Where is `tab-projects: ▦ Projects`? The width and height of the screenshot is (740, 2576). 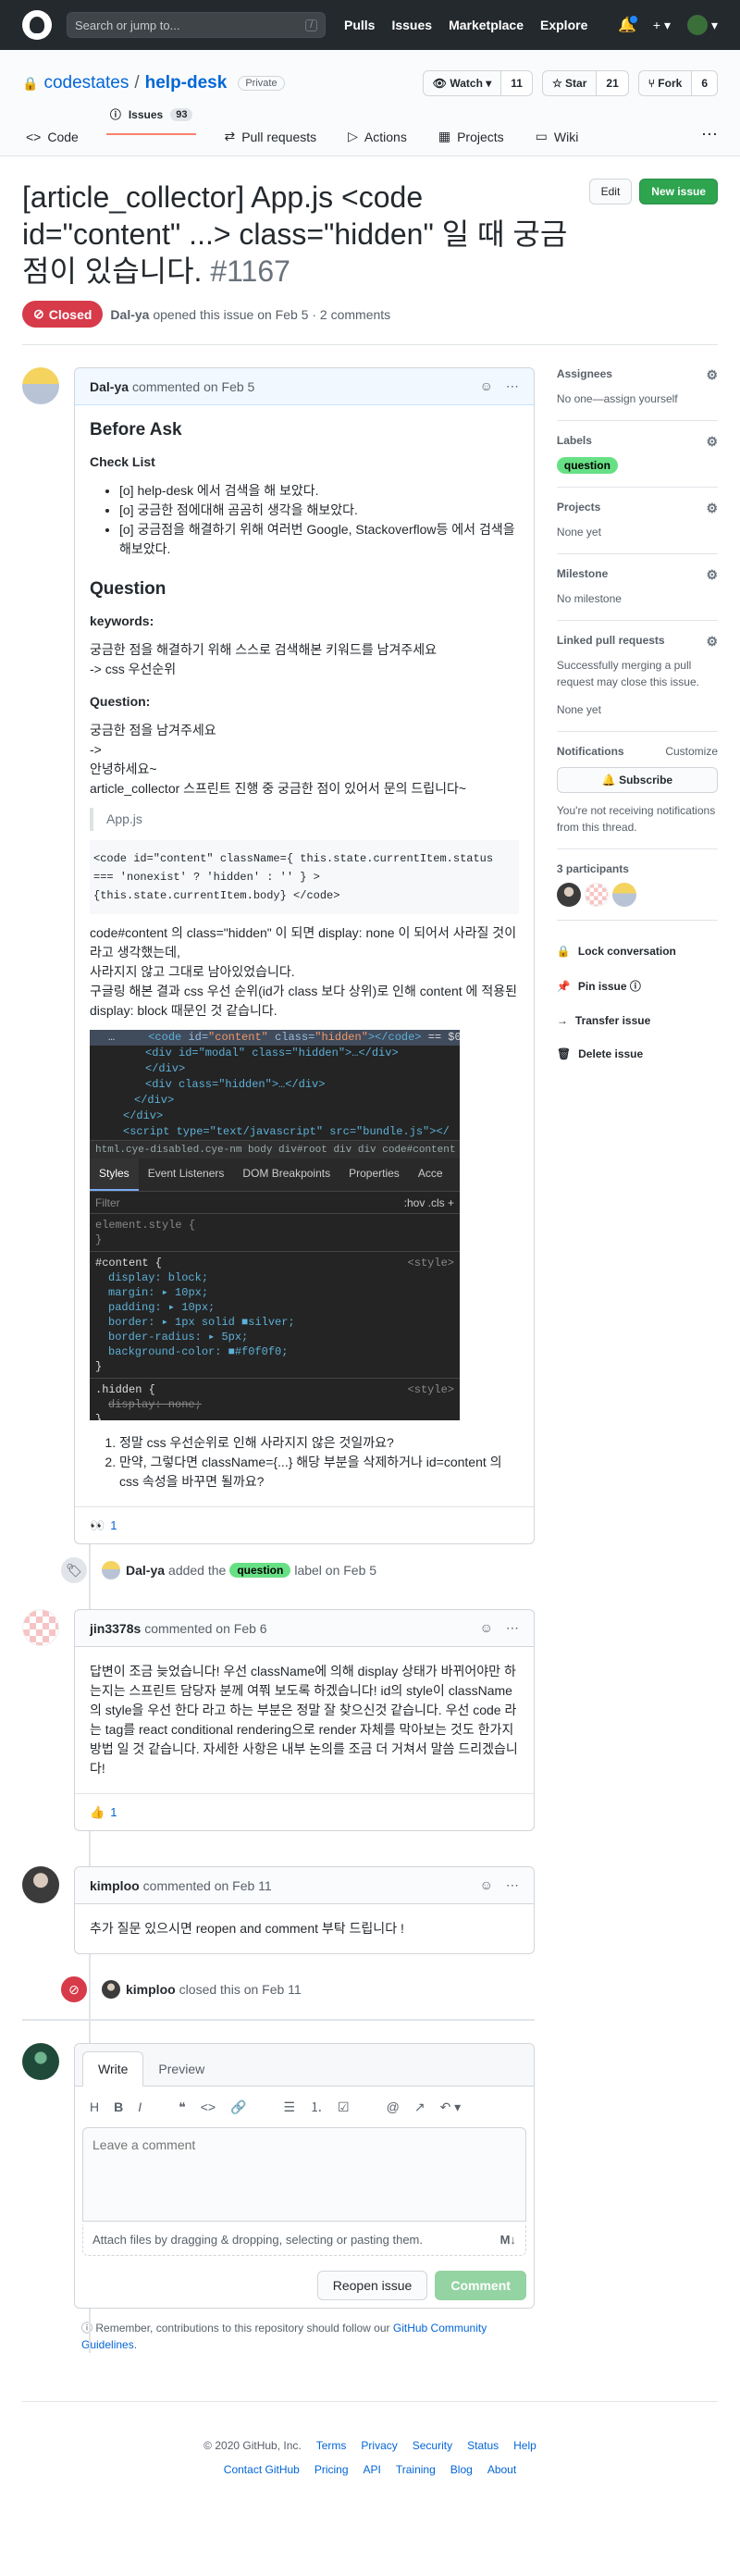 tab-projects: ▦ Projects is located at coordinates (472, 142).